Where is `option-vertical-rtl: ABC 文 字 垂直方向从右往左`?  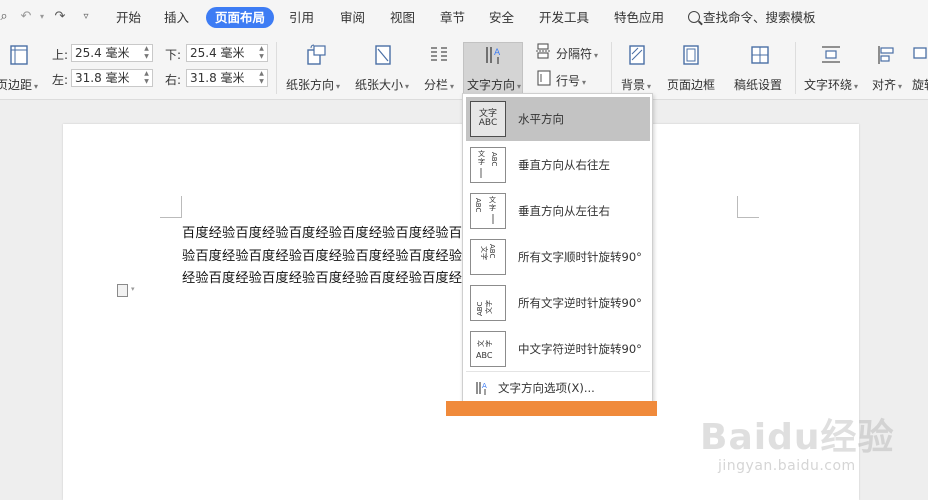
option-vertical-rtl: ABC 文 字 垂直方向从右往左 is located at coordinates (558, 165).